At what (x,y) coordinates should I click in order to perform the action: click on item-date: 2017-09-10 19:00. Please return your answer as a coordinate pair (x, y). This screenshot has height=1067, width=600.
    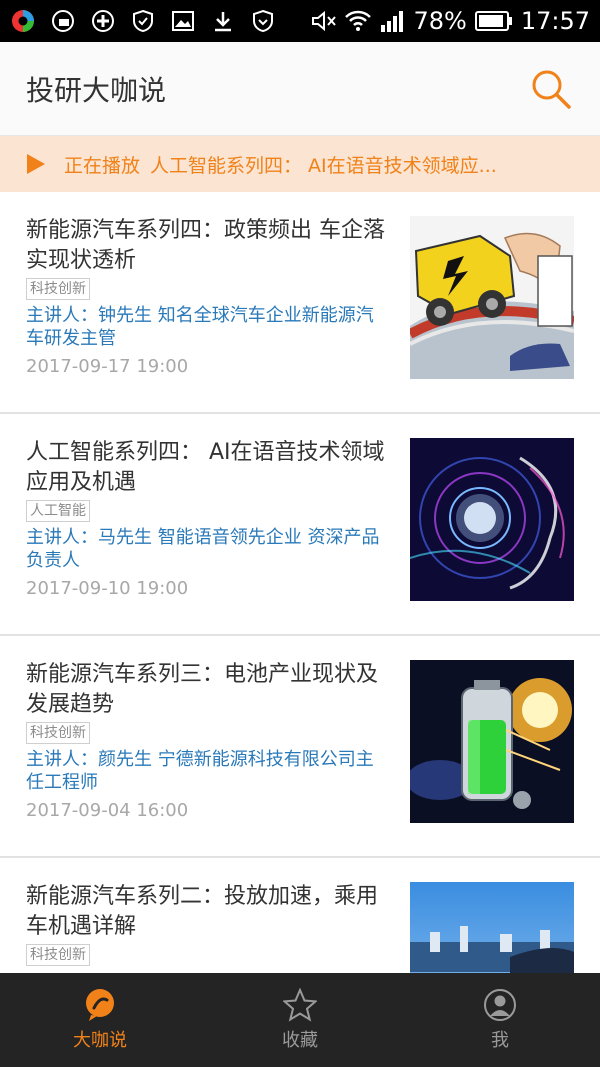
    Looking at the image, I should click on (107, 588).